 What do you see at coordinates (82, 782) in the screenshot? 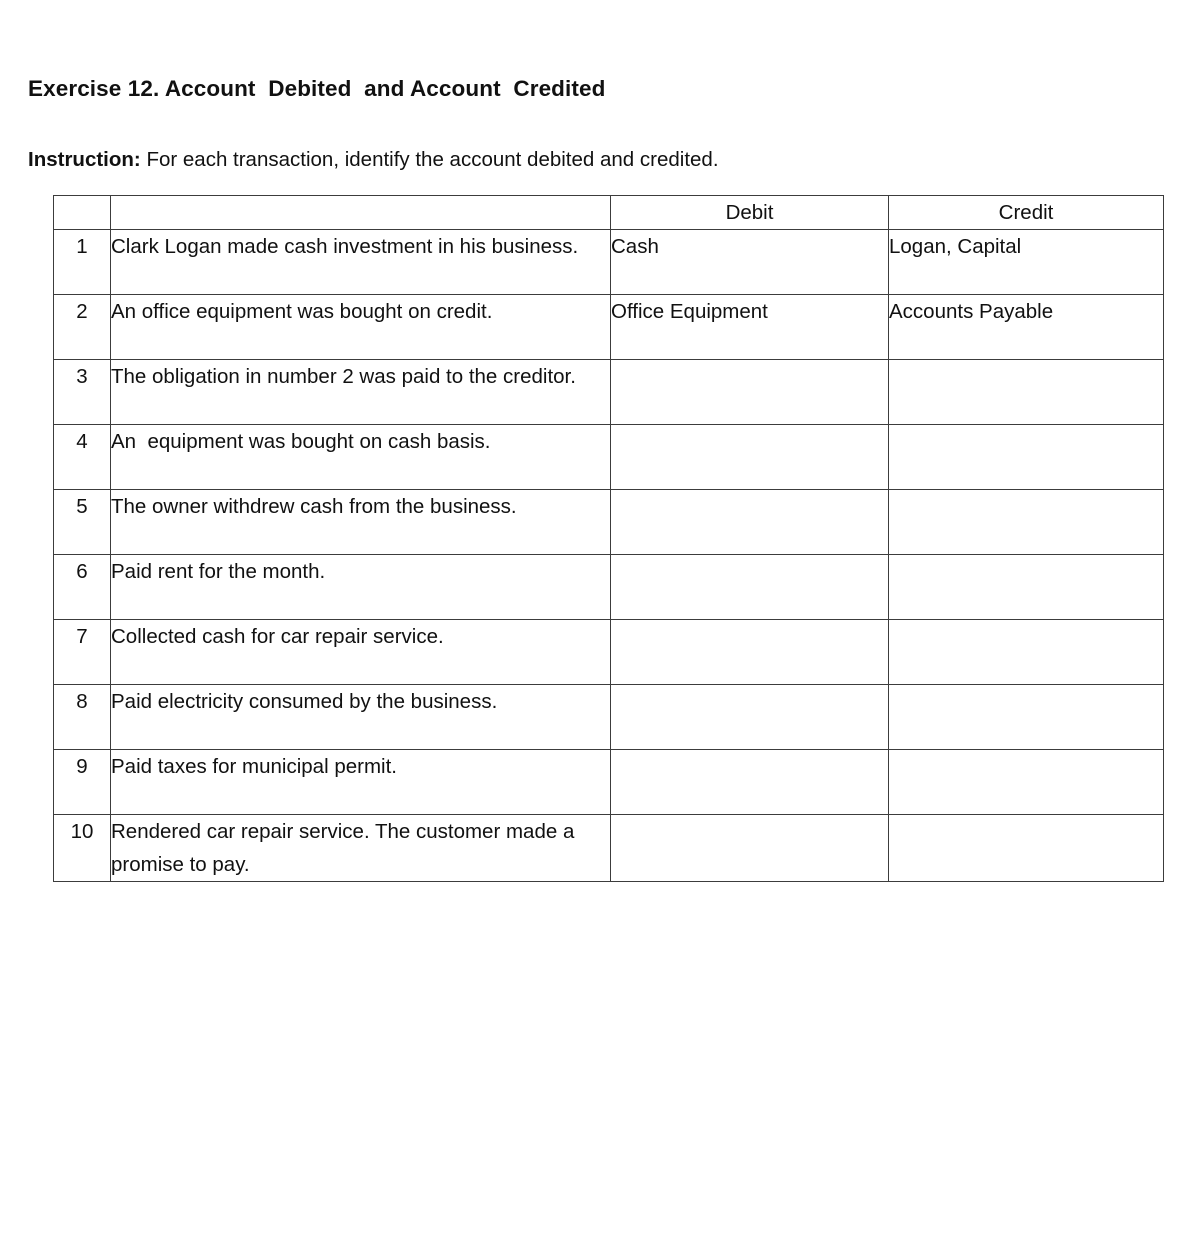
I see `row-number: 9` at bounding box center [82, 782].